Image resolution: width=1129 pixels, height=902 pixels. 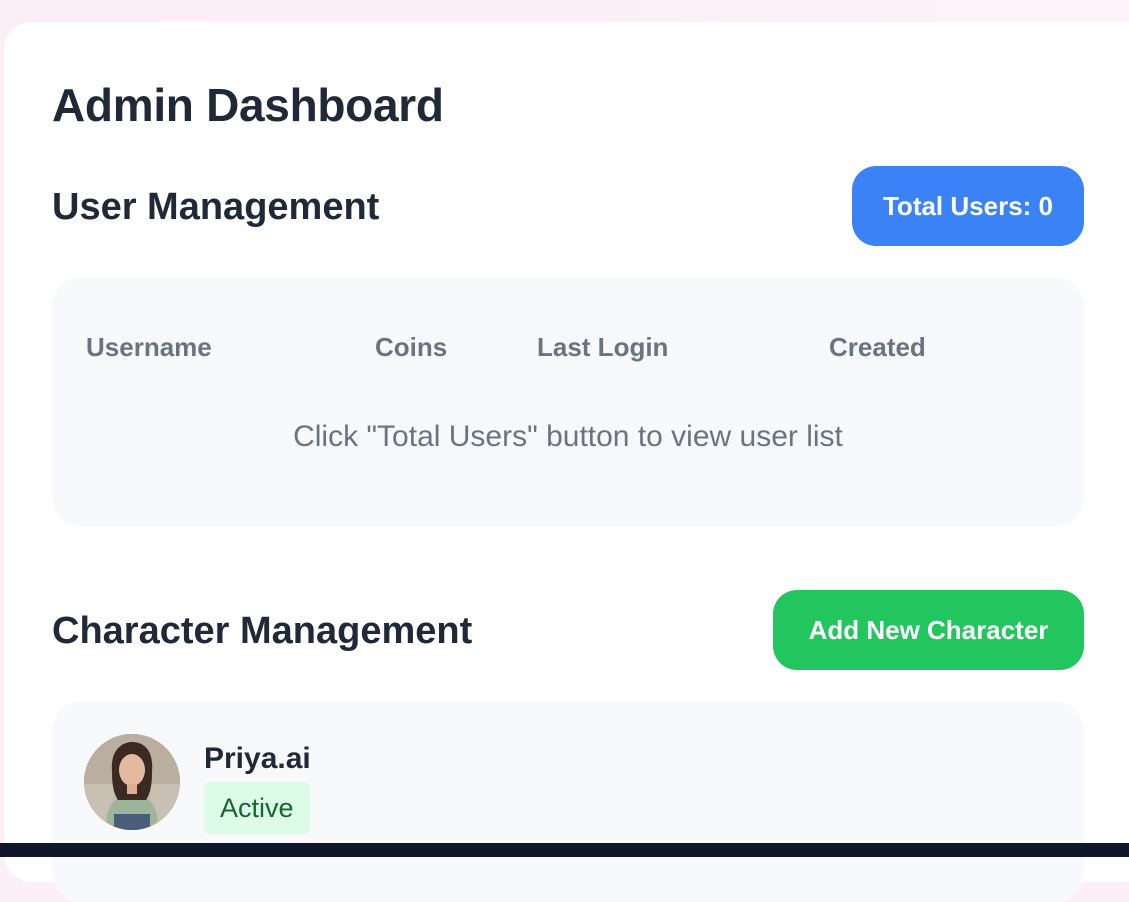 What do you see at coordinates (928, 630) in the screenshot?
I see `add-new-character-button: Add New Character` at bounding box center [928, 630].